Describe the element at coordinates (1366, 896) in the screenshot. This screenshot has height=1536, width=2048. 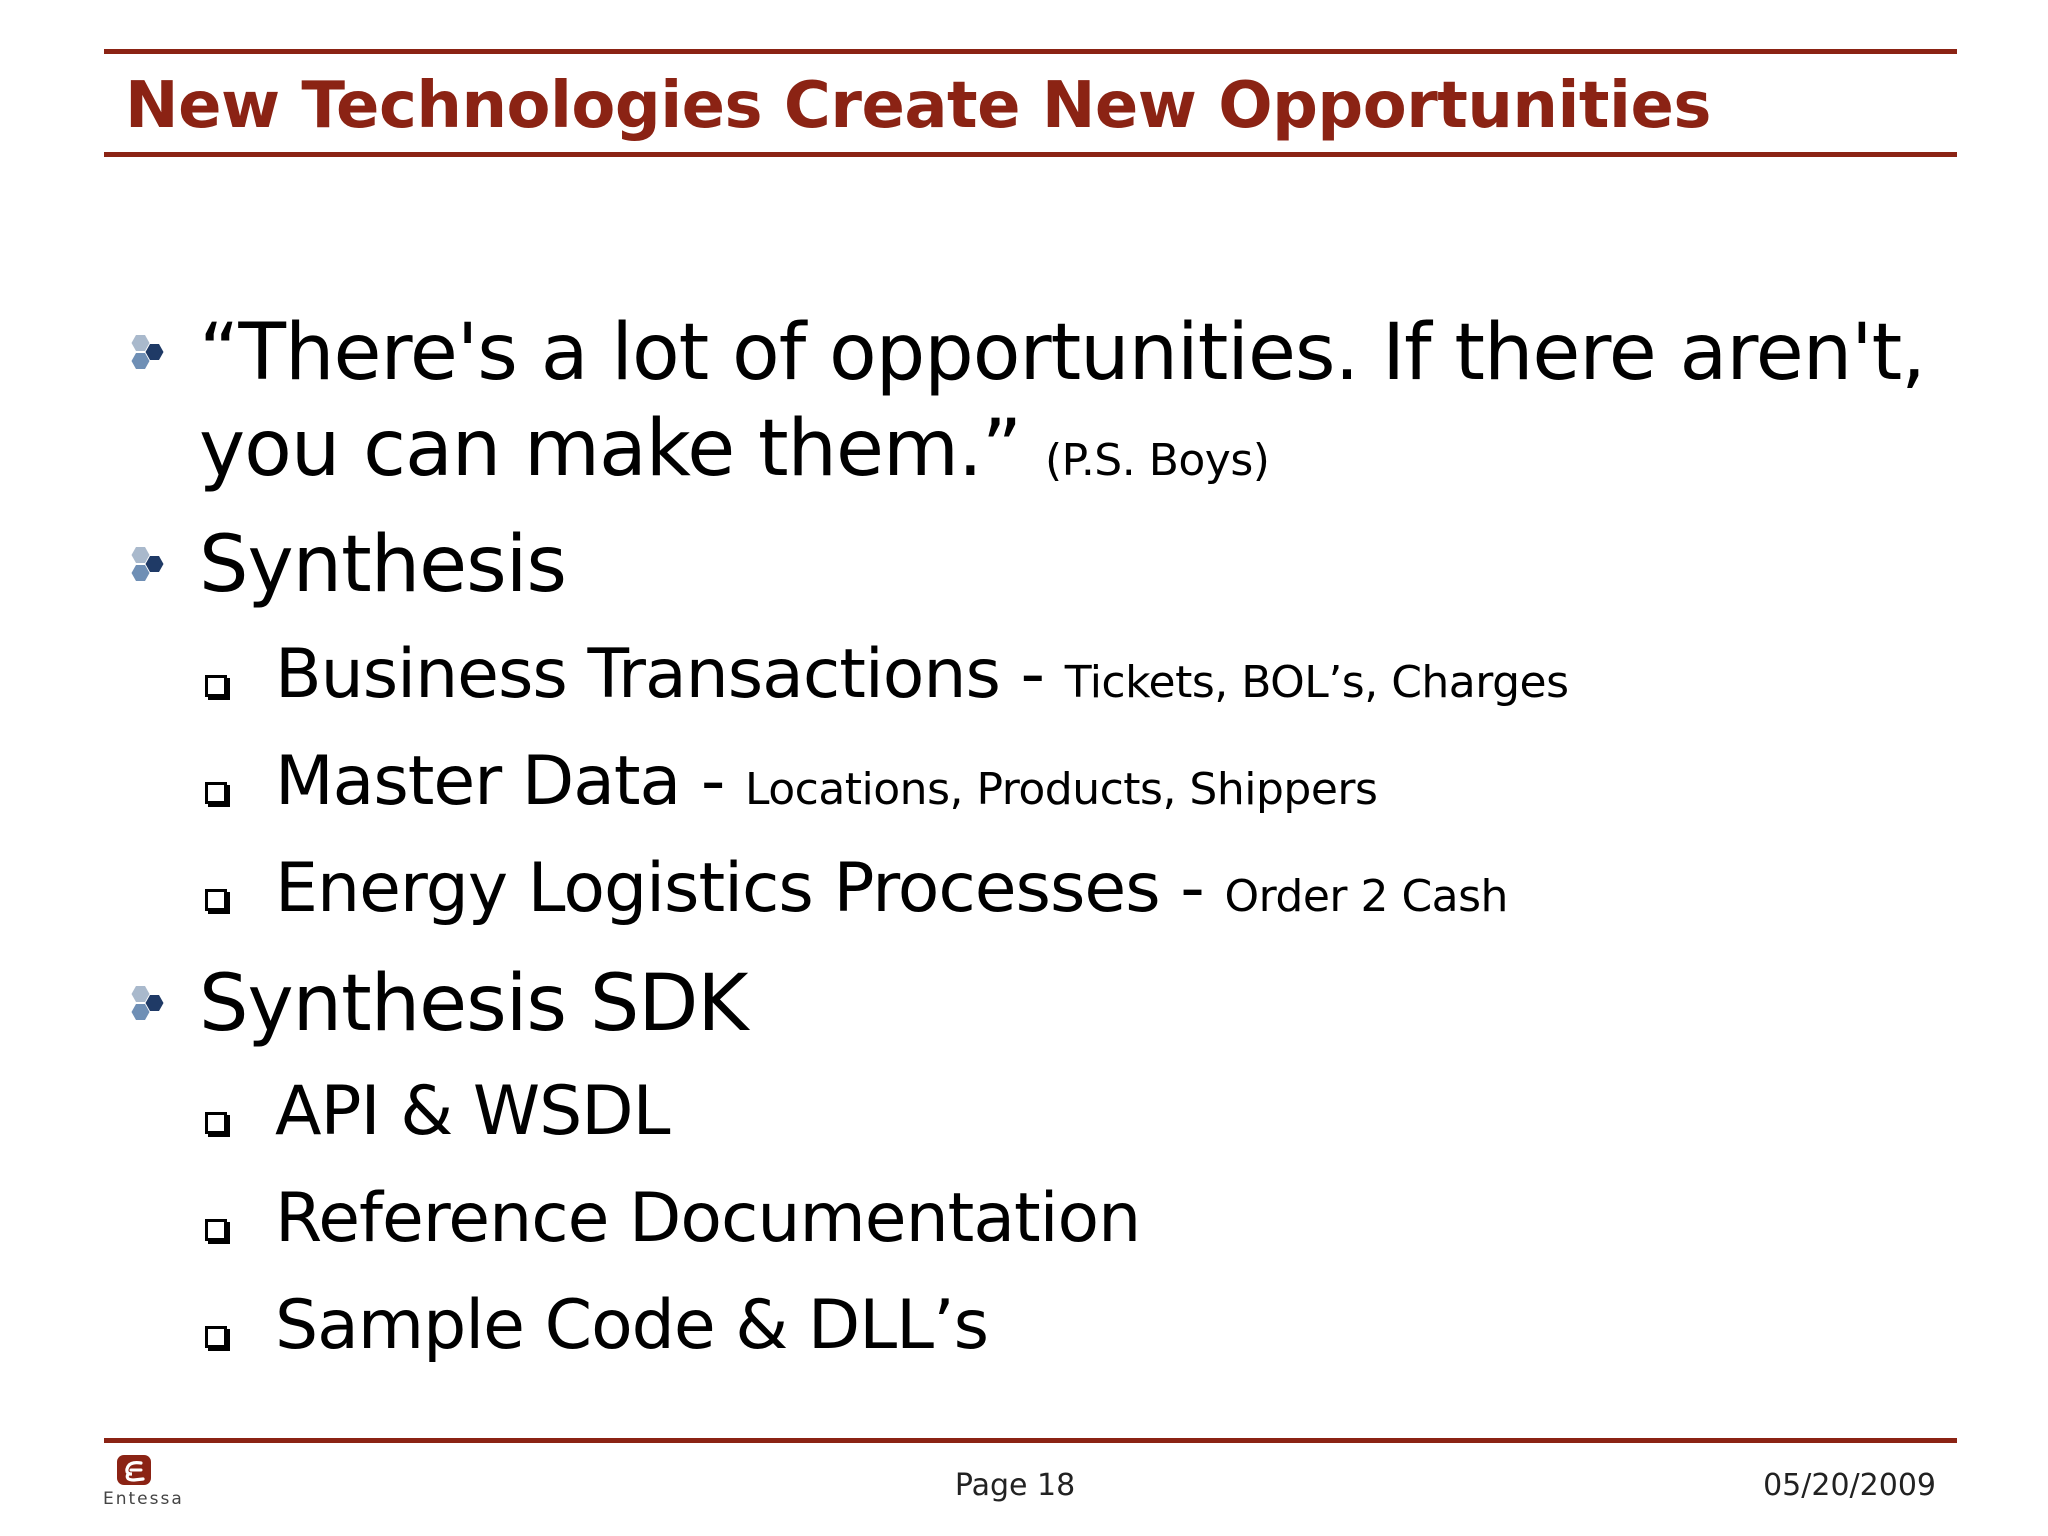
I see `synthesis-item-detail: Order 2 Cash` at that location.